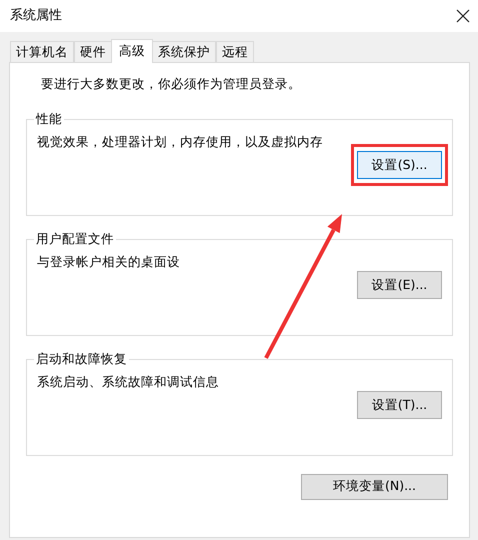 This screenshot has height=540, width=478. Describe the element at coordinates (93, 51) in the screenshot. I see `tab: 硬件` at that location.